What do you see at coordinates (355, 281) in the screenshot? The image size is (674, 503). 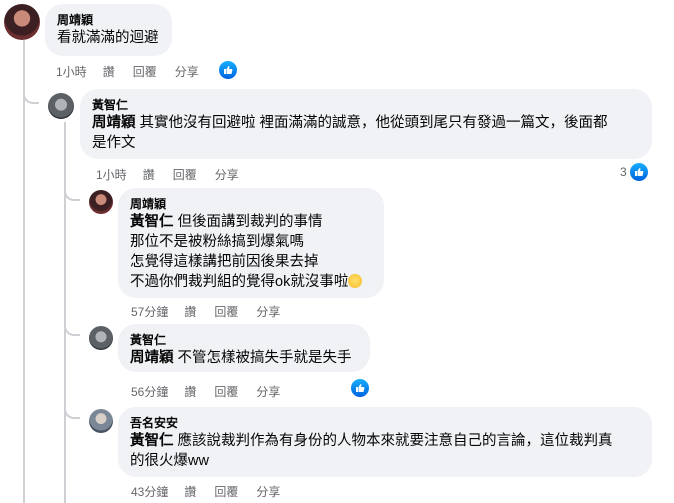 I see `laughing-emoji-icon` at bounding box center [355, 281].